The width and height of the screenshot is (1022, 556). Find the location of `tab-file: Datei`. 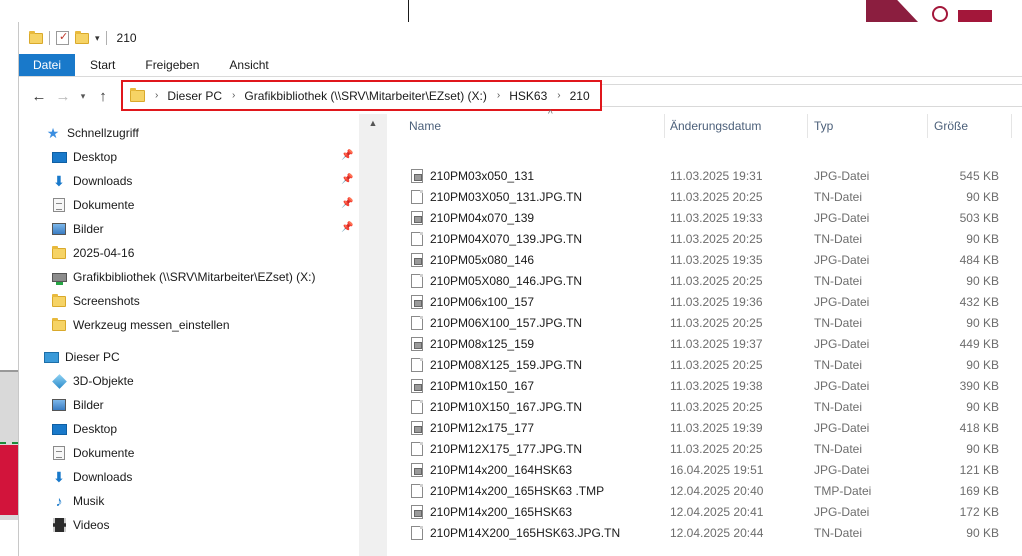

tab-file: Datei is located at coordinates (47, 65).